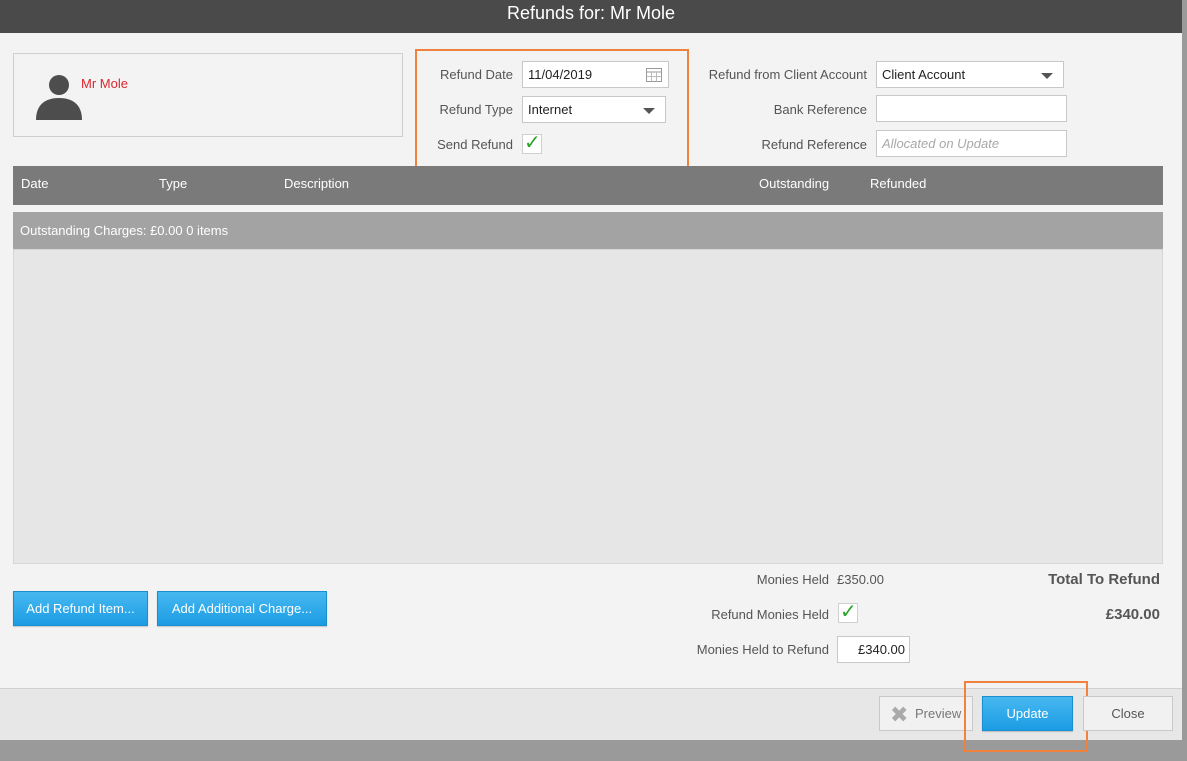 The height and width of the screenshot is (761, 1187). I want to click on refund-from-select: Client Account, so click(970, 74).